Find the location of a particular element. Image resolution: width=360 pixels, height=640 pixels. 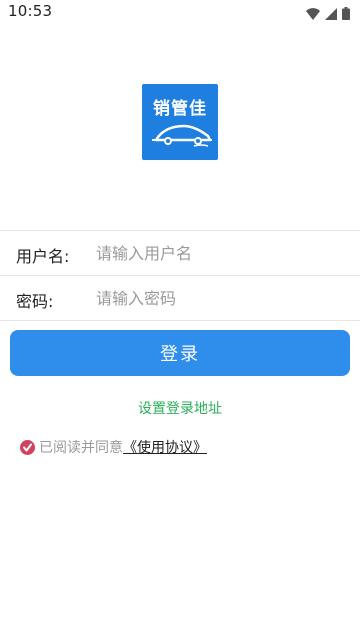

wifi-icon is located at coordinates (313, 14).